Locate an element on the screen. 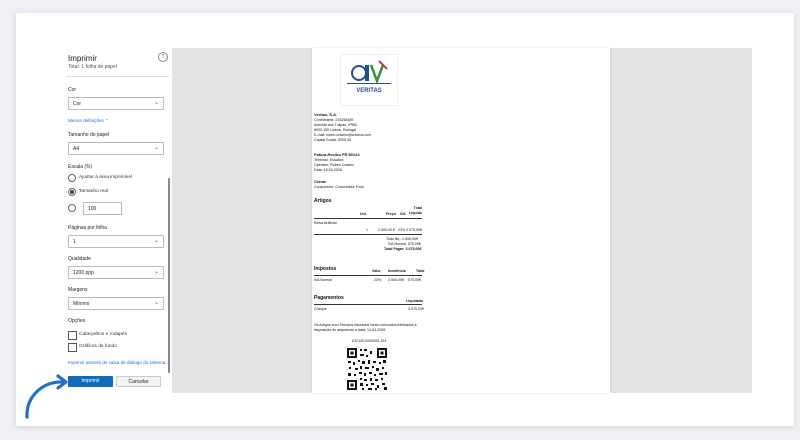 Image resolution: width=800 pixels, height=440 pixels. company-address2: 9000-150 Lisboa, Portugal is located at coordinates (335, 130).